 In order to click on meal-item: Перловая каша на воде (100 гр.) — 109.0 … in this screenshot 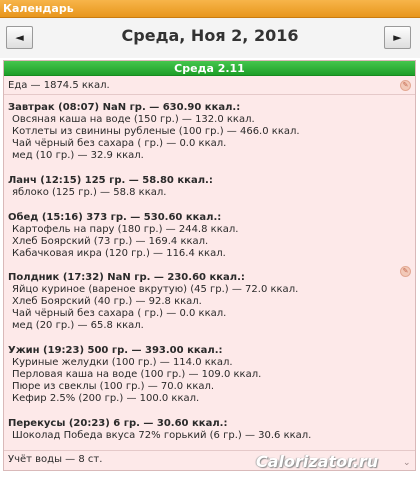, I will do `click(137, 374)`.